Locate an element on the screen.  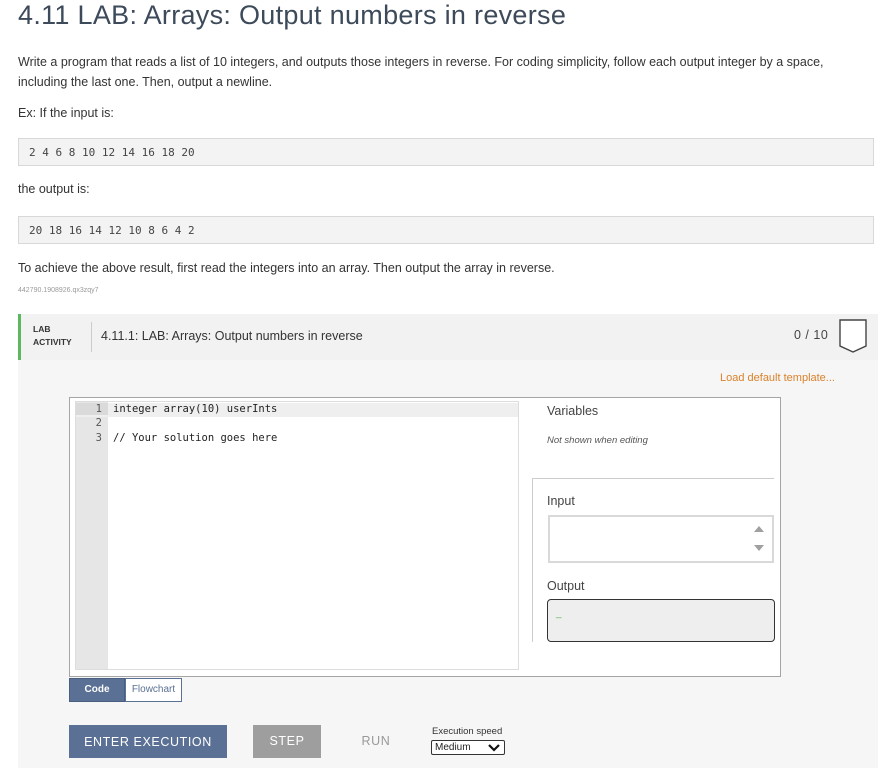
output-cursor: _ is located at coordinates (559, 613).